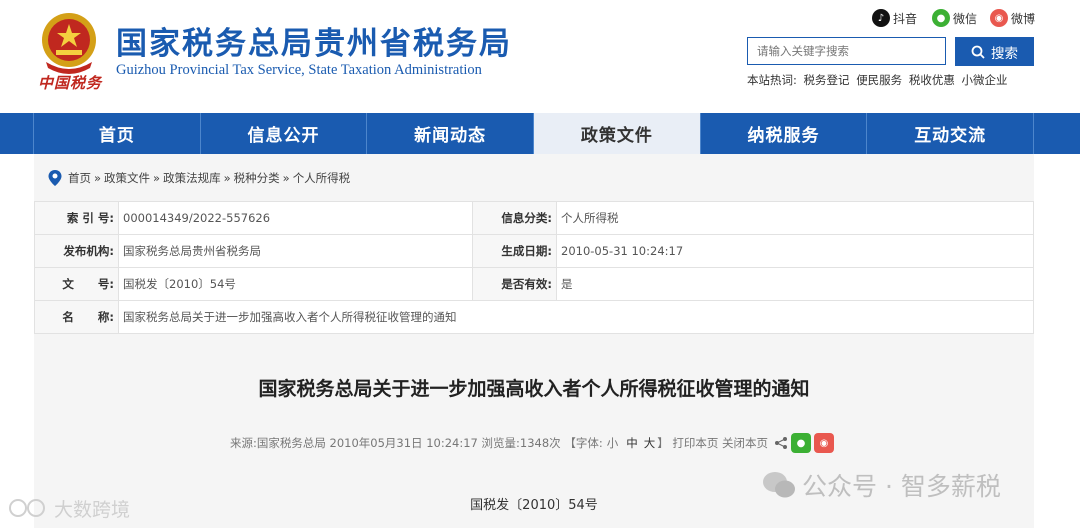 The height and width of the screenshot is (528, 1080). Describe the element at coordinates (905, 18) in the screenshot. I see `douyin-label: 抖音` at that location.